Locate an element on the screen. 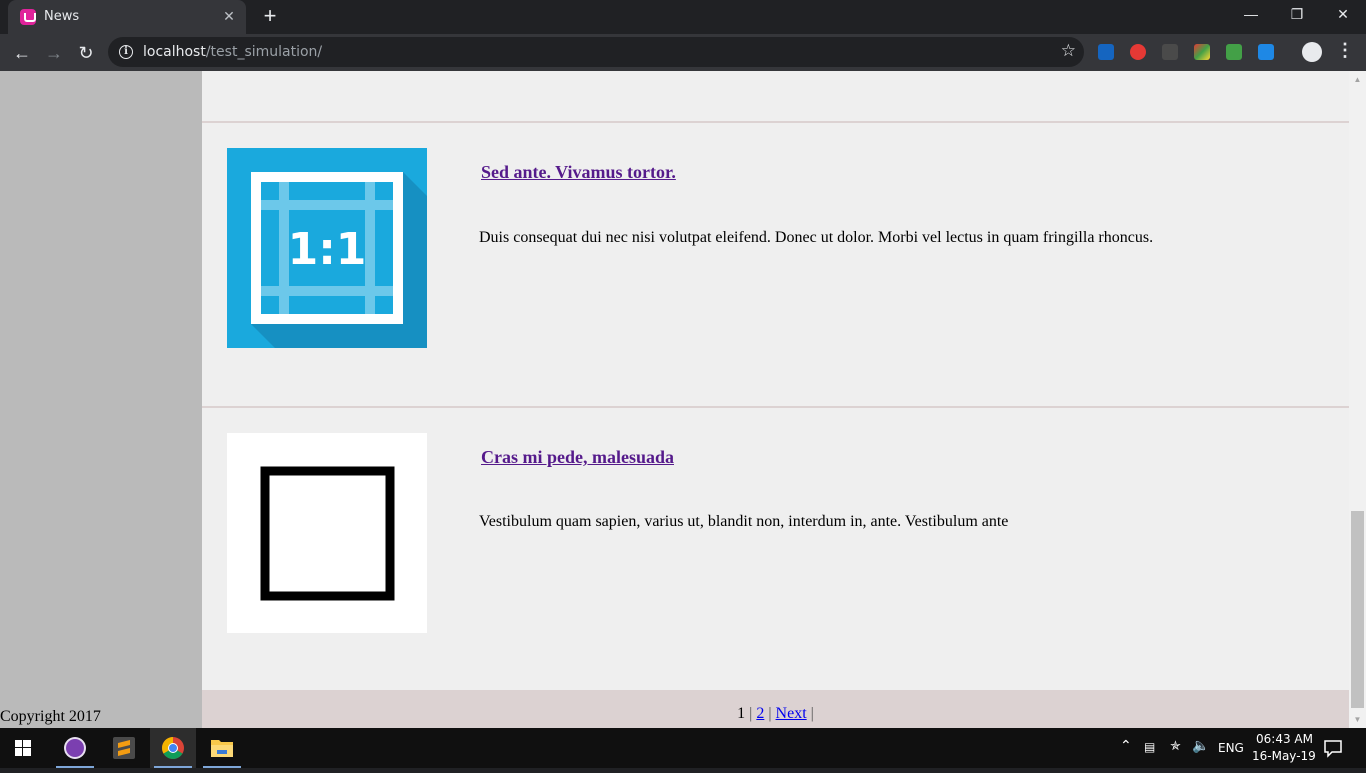  start-button is located at coordinates (23, 748).